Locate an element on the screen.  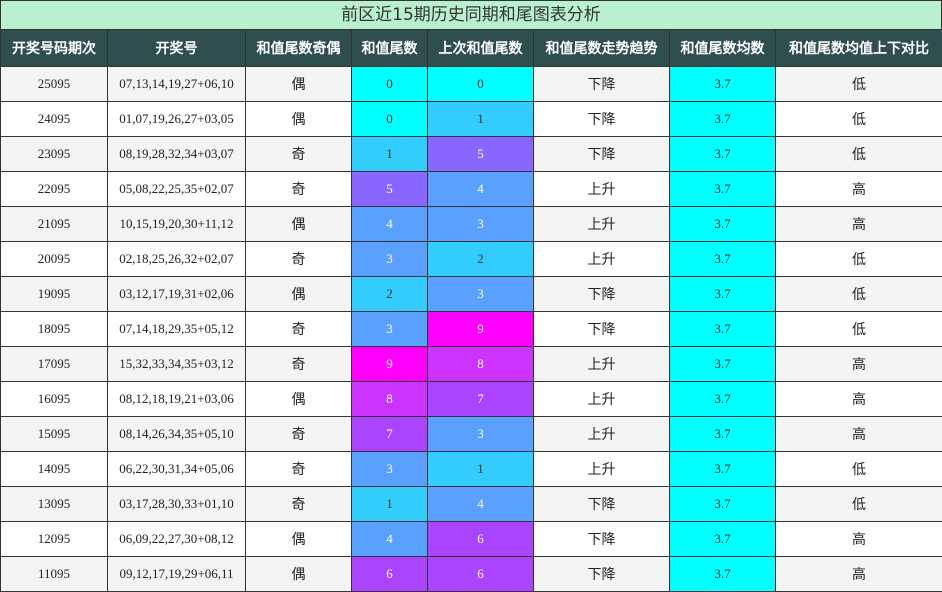
table-row: 1109509,12,17,19,29+06,11偶66下降3.7高 is located at coordinates (471, 574).